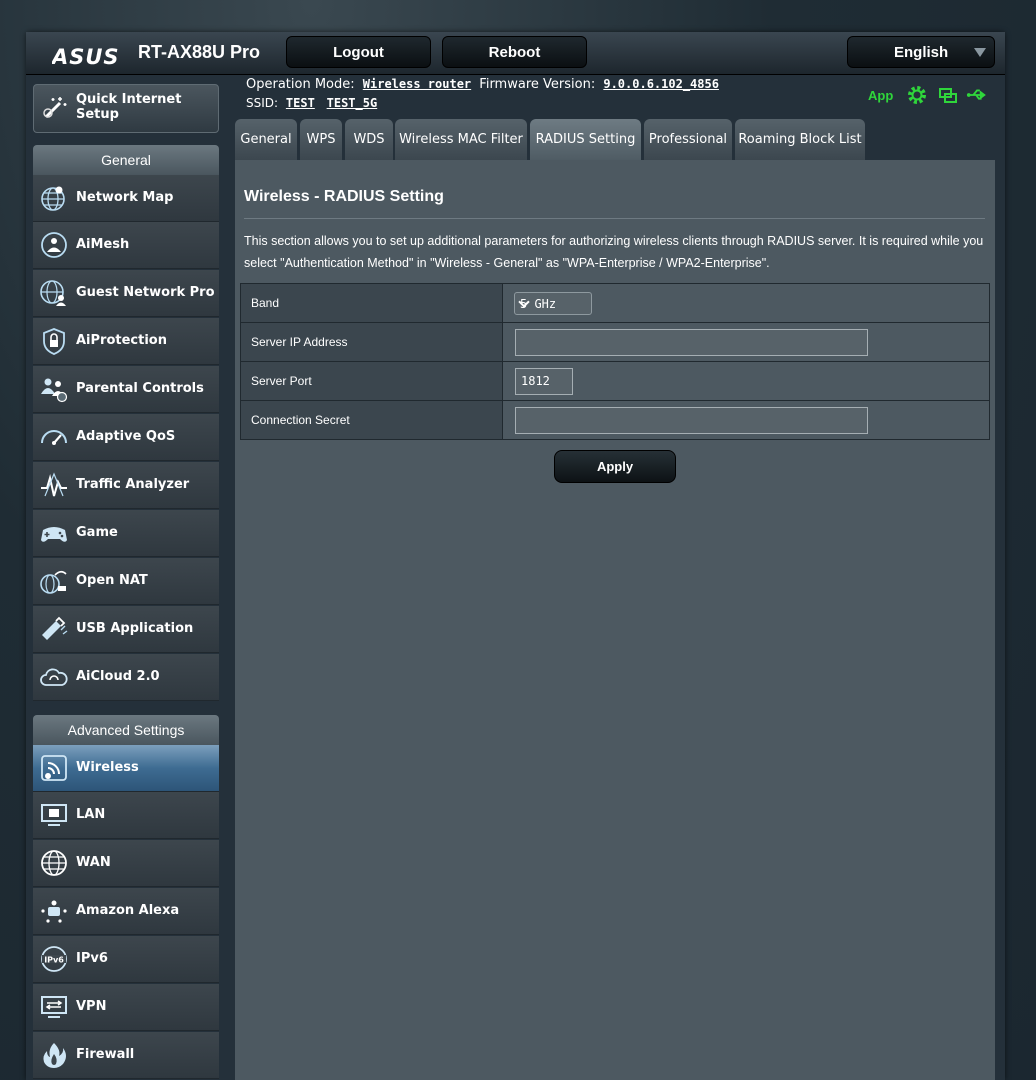  Describe the element at coordinates (369, 139) in the screenshot. I see `tab-wds: WDS` at that location.